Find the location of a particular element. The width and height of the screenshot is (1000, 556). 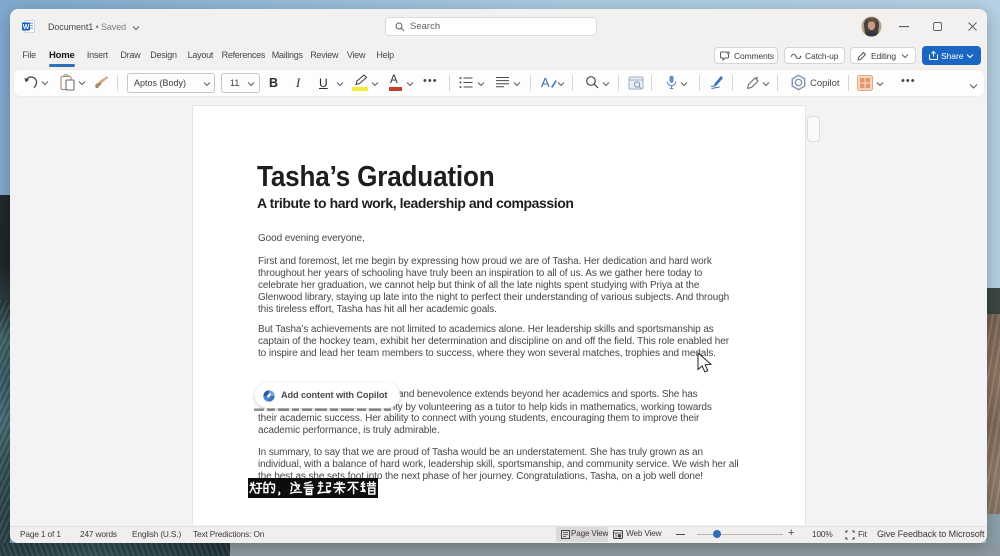

svg-text: A is located at coordinates (545, 82).